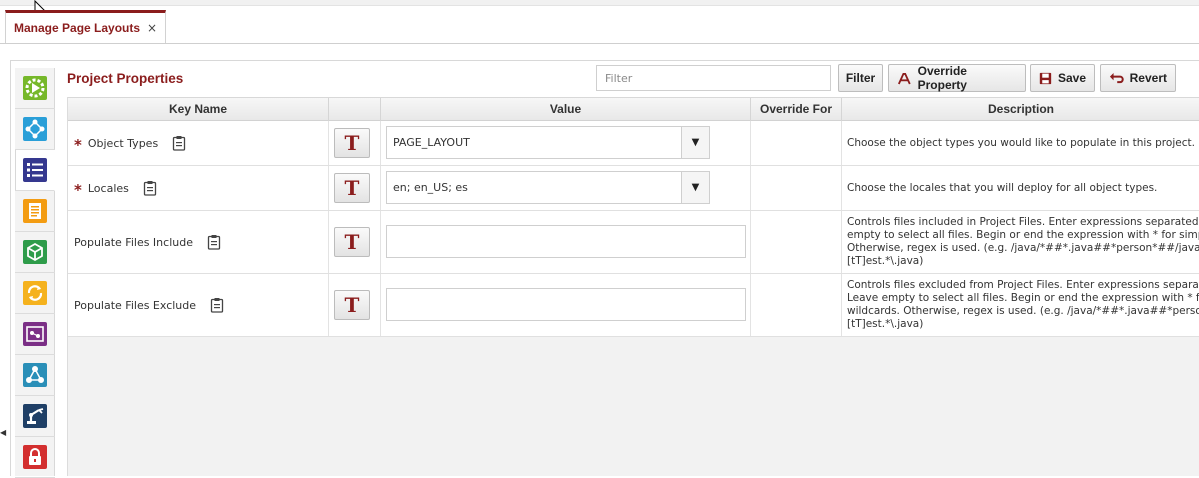  I want to click on filter-button-label: Filter, so click(860, 78).